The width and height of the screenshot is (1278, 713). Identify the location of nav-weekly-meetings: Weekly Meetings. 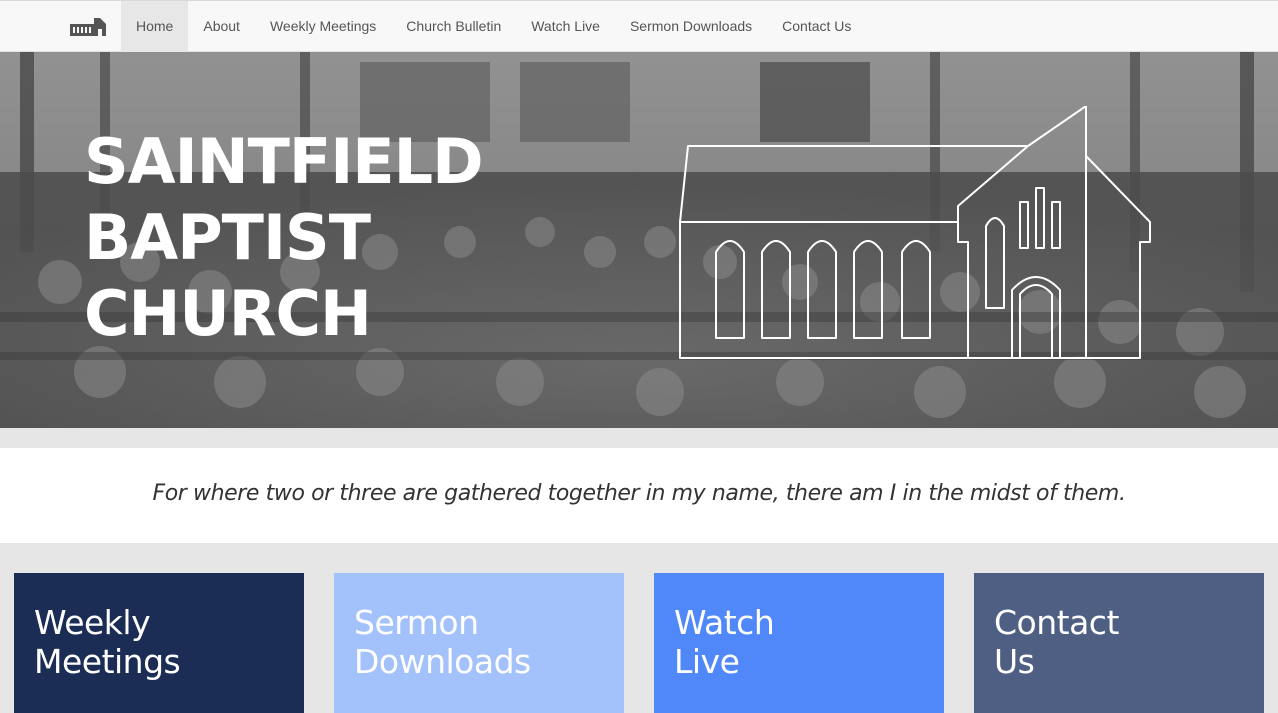
(323, 26).